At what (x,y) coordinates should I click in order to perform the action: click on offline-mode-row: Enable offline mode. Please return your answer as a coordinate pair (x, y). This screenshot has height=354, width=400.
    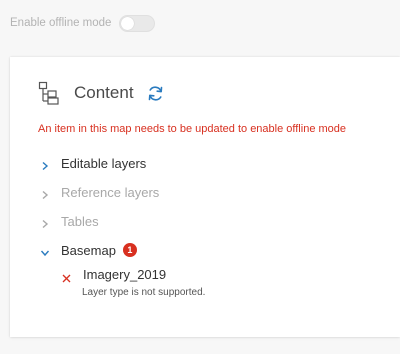
    Looking at the image, I should click on (83, 23).